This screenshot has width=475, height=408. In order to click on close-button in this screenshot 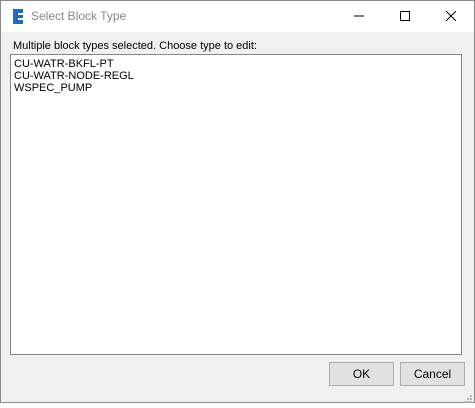, I will do `click(451, 16)`.